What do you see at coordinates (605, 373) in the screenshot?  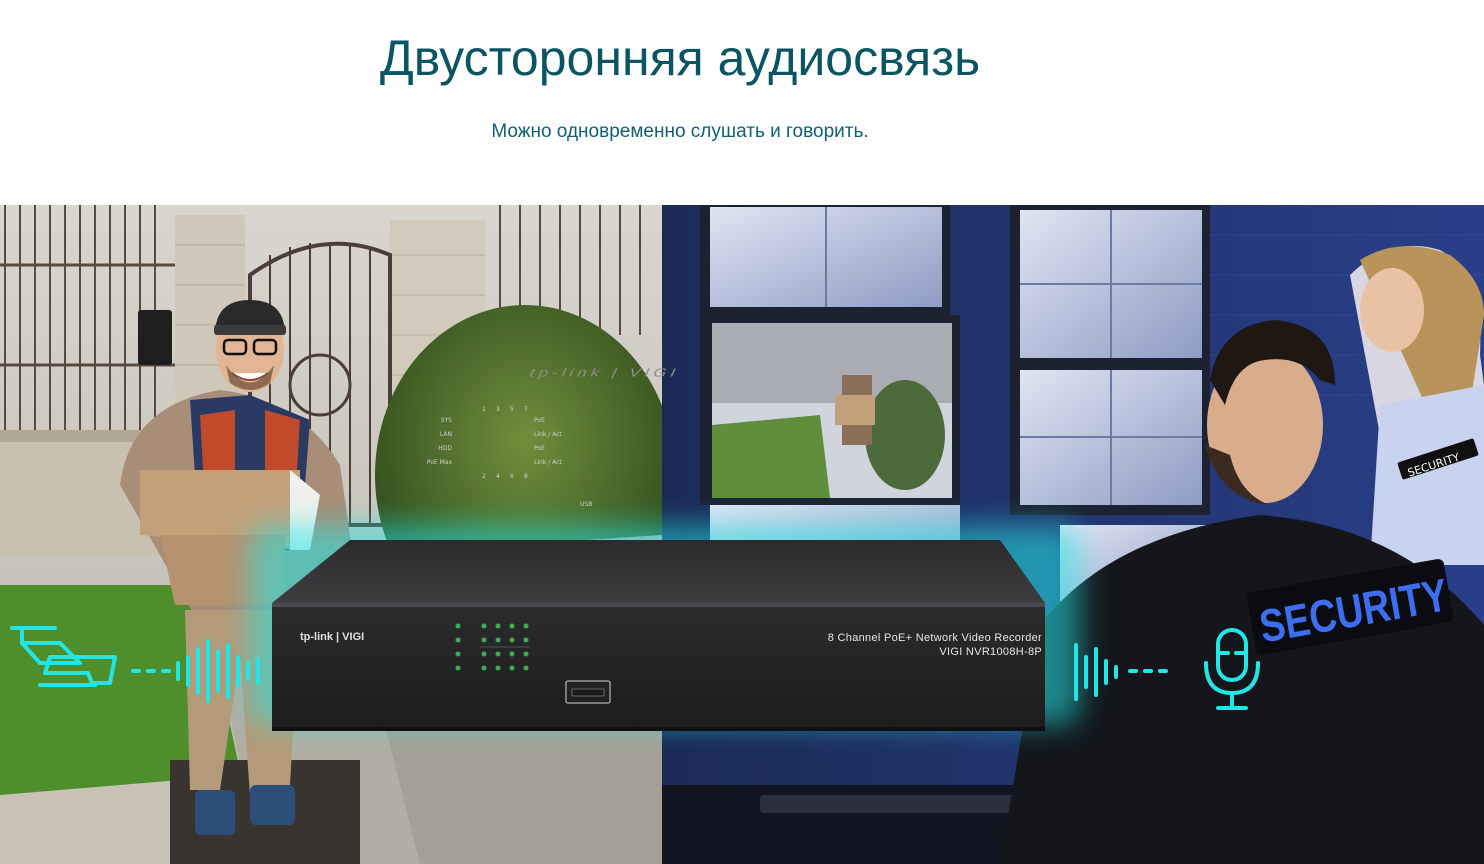 I see `nvr-top-logo: tp-link | VIGI` at bounding box center [605, 373].